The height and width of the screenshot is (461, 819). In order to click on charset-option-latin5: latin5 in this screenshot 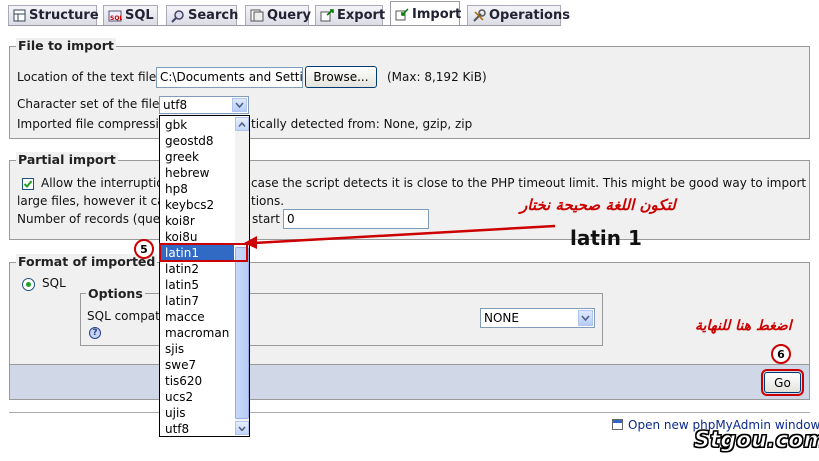, I will do `click(197, 285)`.